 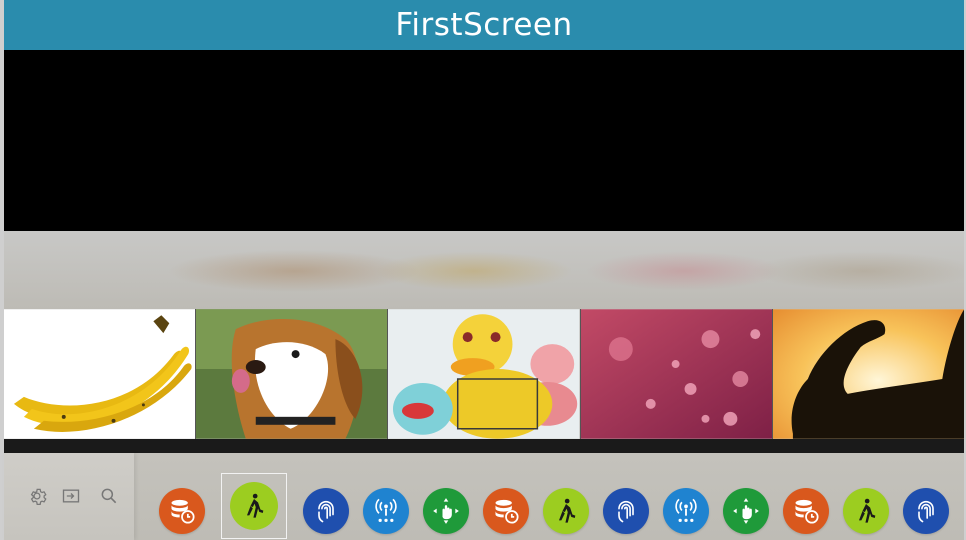 I want to click on app-database-clock, so click(x=182, y=511).